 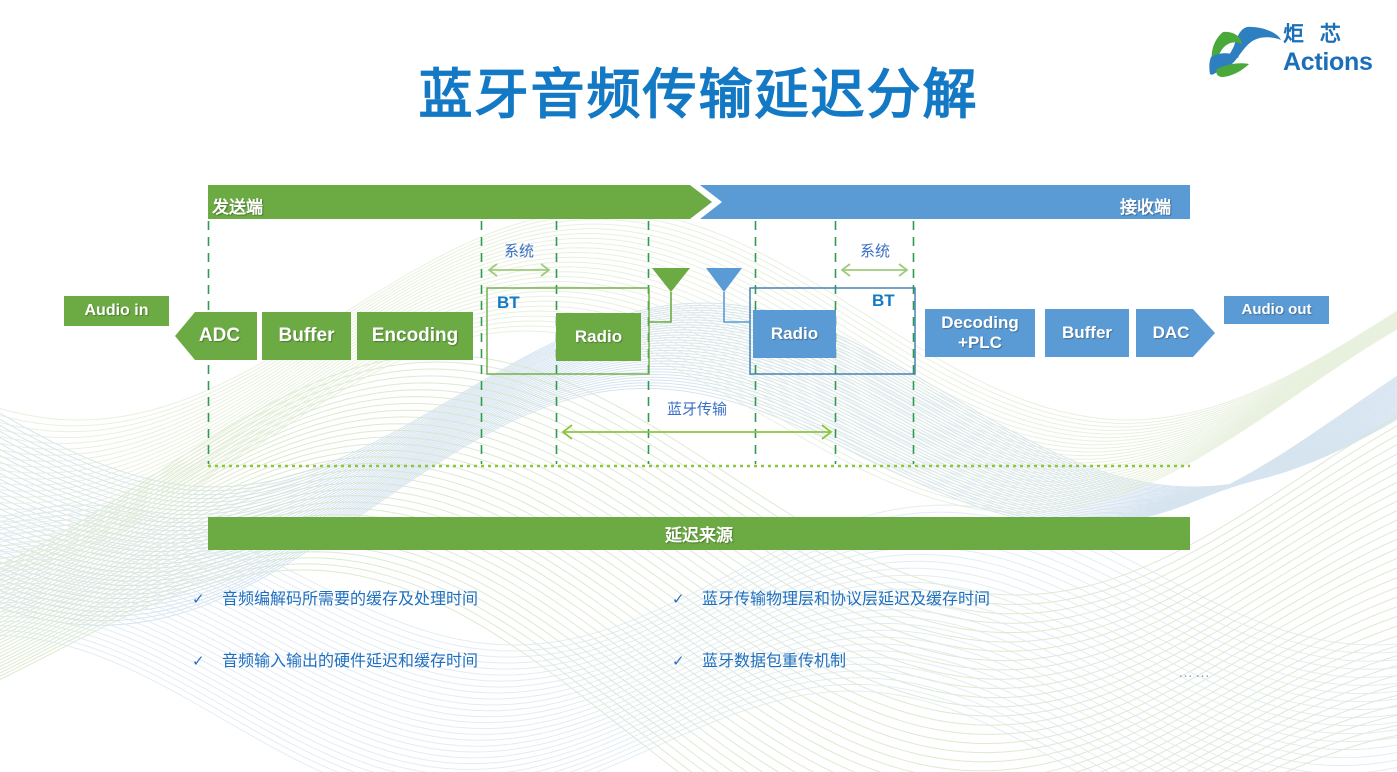 What do you see at coordinates (945, 202) in the screenshot?
I see `receiver-header-shape` at bounding box center [945, 202].